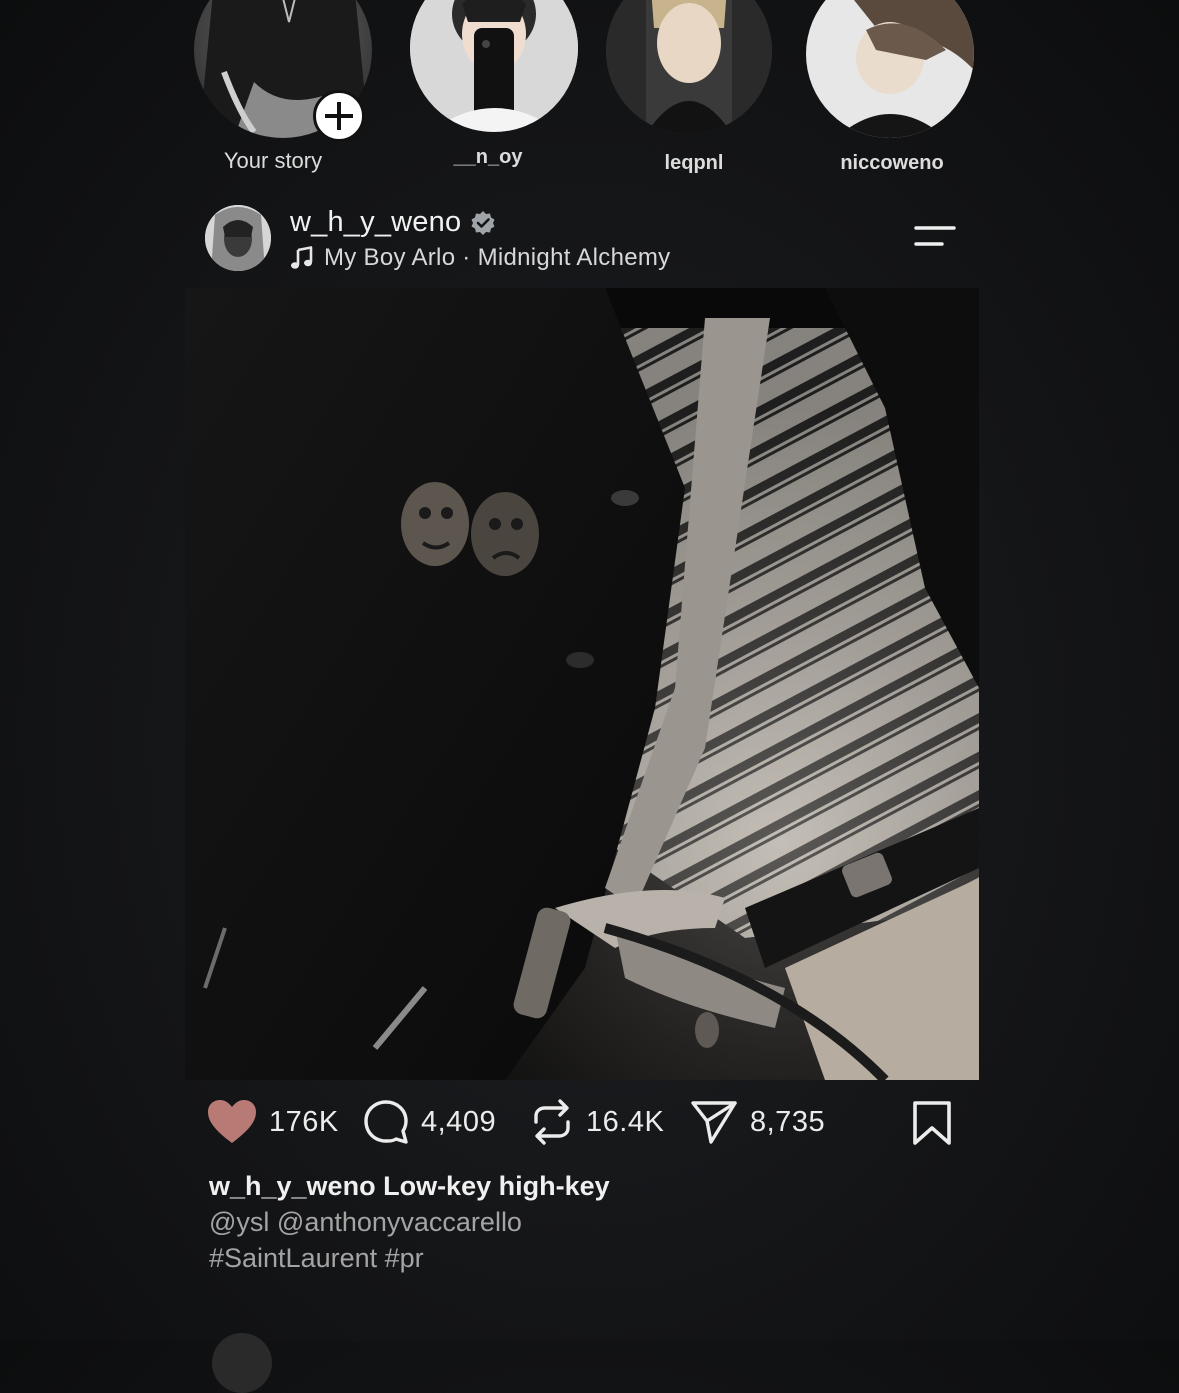 This screenshot has height=1393, width=1179. I want to click on post-music: My Boy Arlo · Midnight Alchemy, so click(480, 258).